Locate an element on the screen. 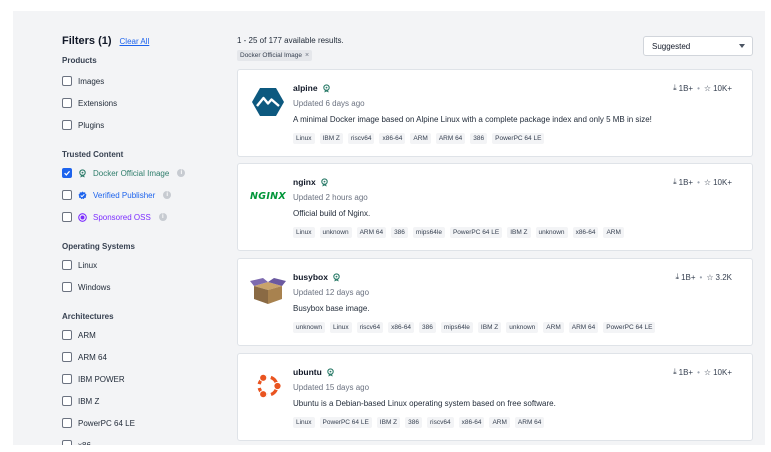 The height and width of the screenshot is (452, 771). filter-label: ARM 64 is located at coordinates (92, 357).